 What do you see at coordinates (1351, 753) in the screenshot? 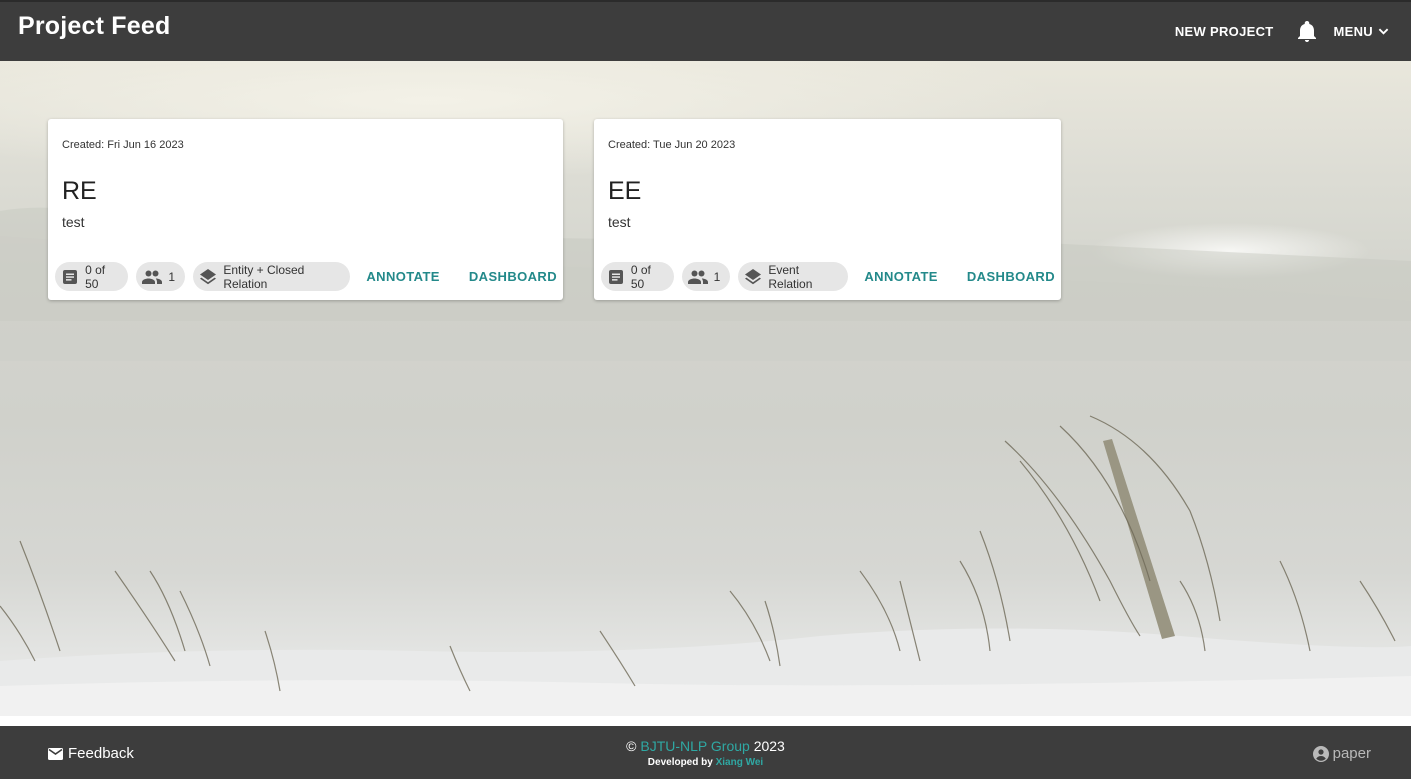
I see `username: paper` at bounding box center [1351, 753].